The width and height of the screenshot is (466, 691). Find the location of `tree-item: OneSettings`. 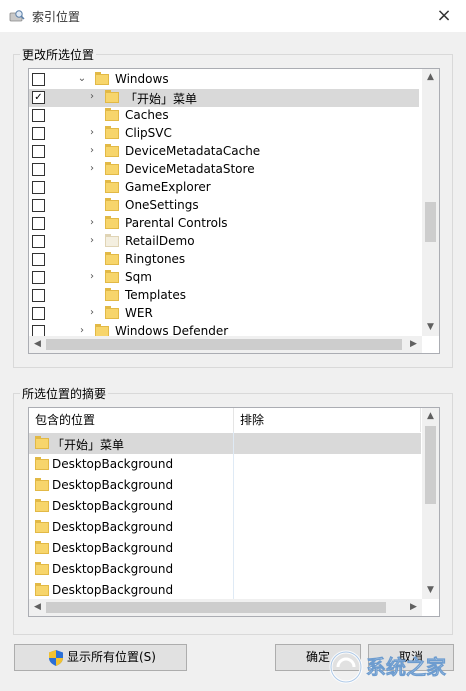

tree-item: OneSettings is located at coordinates (224, 206).